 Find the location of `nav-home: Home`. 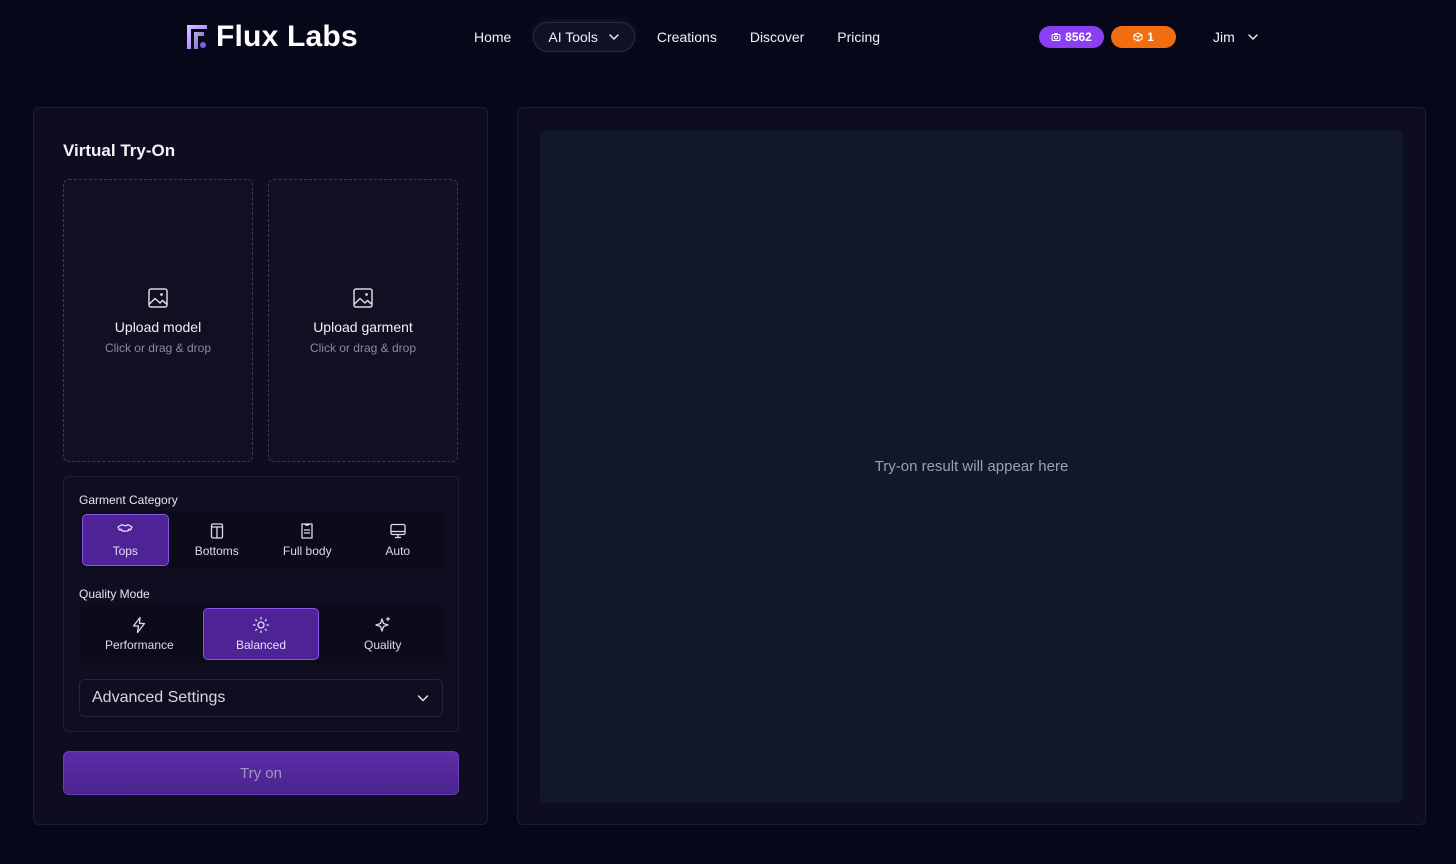

nav-home: Home is located at coordinates (492, 37).